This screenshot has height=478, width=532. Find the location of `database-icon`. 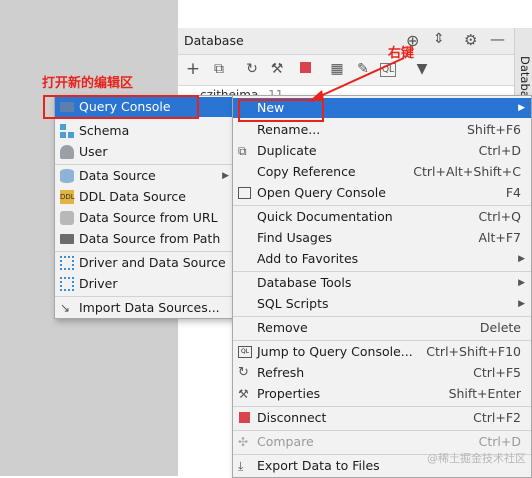

database-icon is located at coordinates (67, 176).